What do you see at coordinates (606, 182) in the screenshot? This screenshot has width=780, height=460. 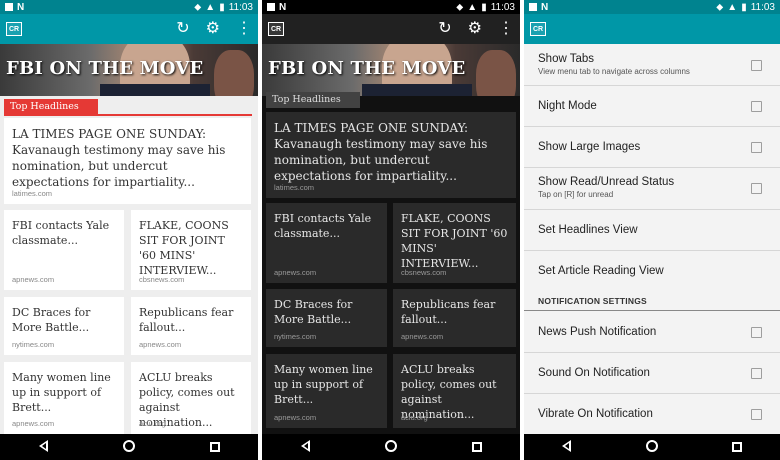 I see `setting-title: Show Read/Unread Status` at bounding box center [606, 182].